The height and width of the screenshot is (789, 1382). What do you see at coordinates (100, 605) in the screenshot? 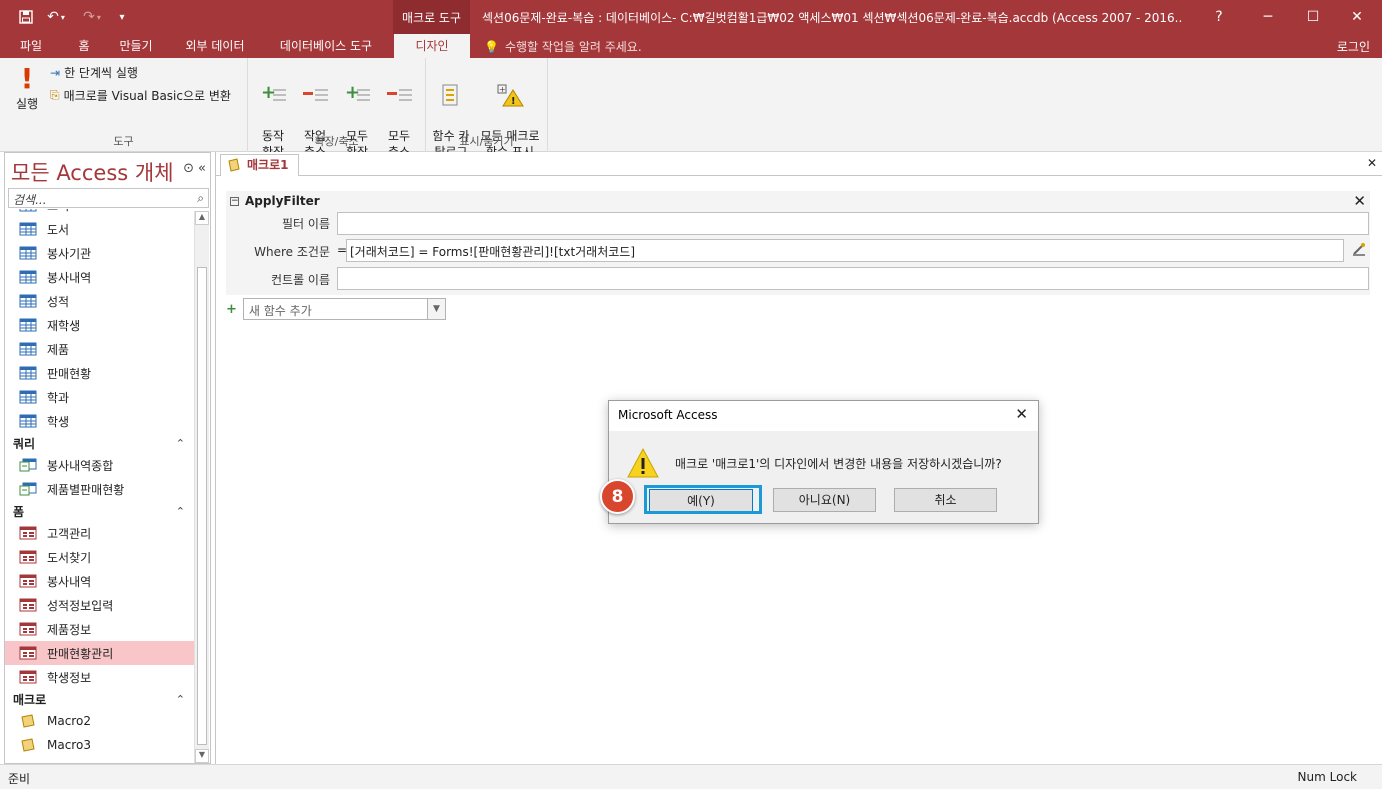
I see `form-item: 성적정보입력` at bounding box center [100, 605].